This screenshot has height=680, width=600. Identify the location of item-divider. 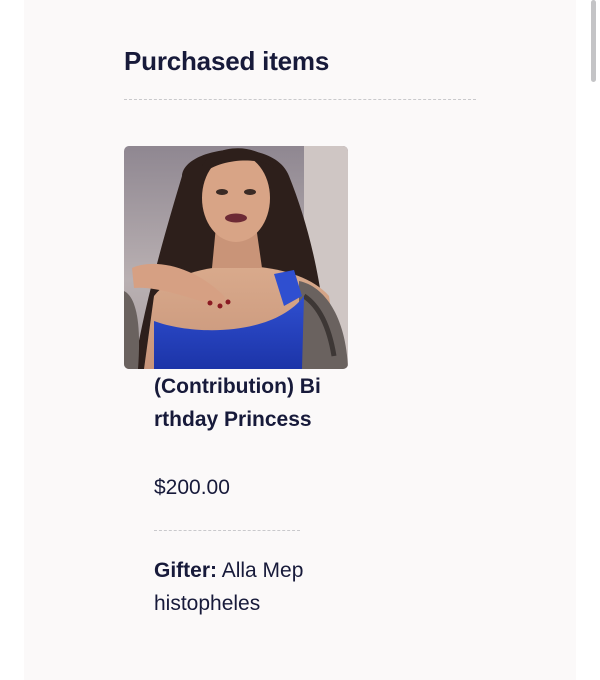
(227, 530).